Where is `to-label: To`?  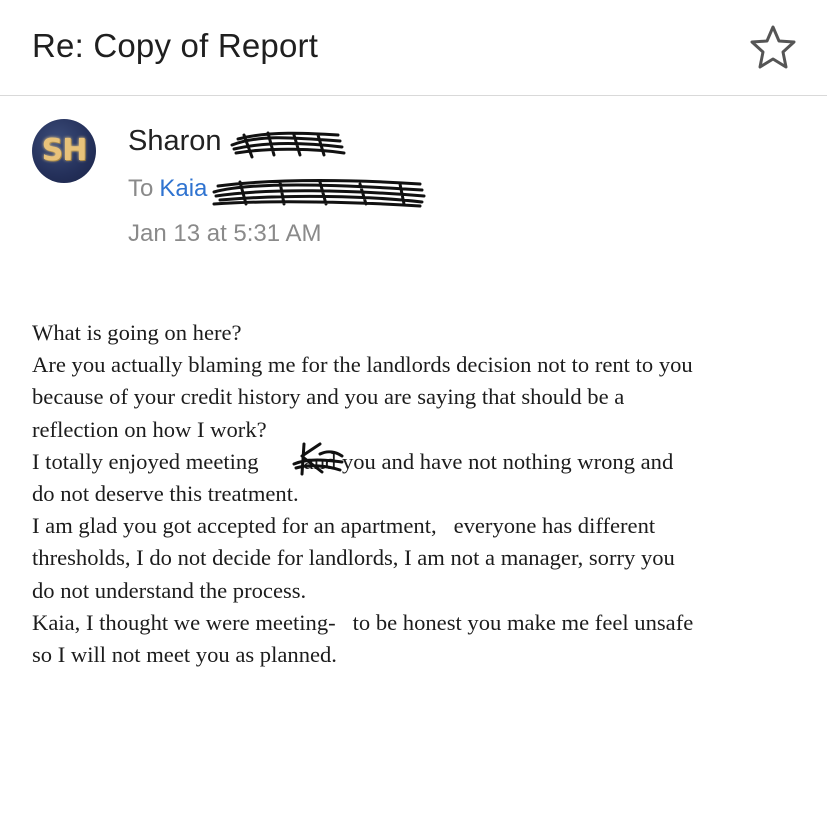 to-label: To is located at coordinates (141, 188).